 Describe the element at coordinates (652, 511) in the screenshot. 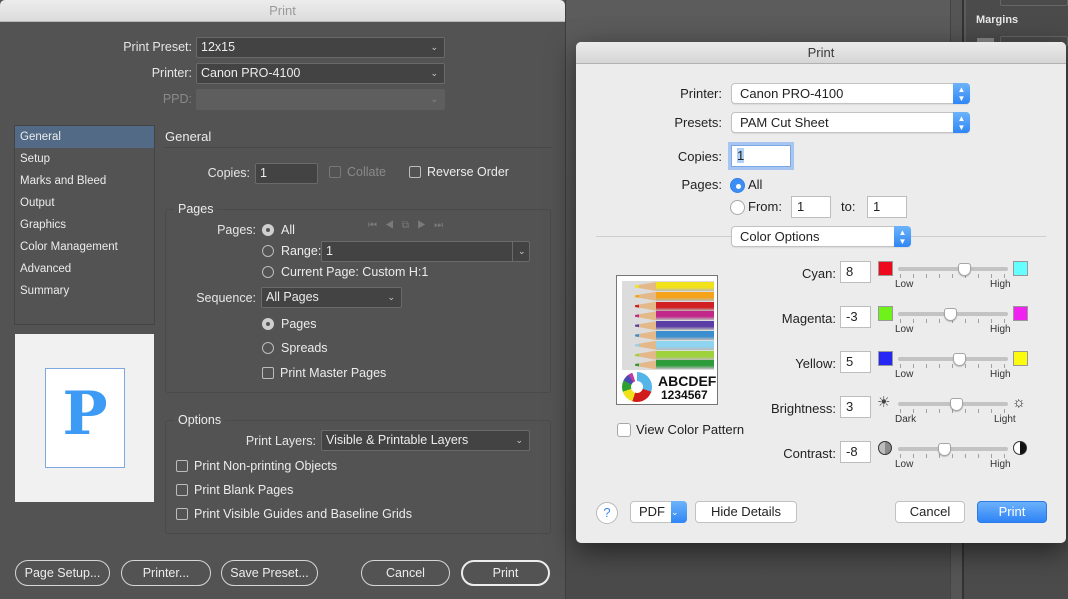

I see `pdf-label: PDF` at that location.